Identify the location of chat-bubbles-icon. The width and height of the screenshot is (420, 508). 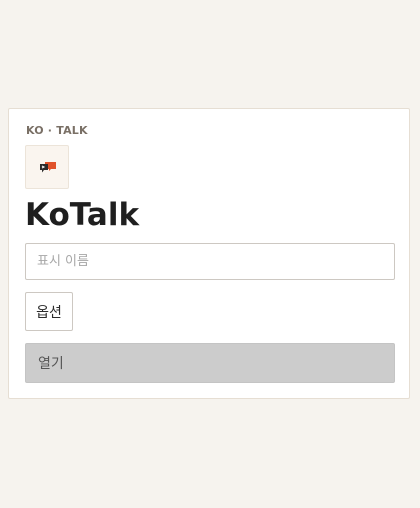
(48, 167).